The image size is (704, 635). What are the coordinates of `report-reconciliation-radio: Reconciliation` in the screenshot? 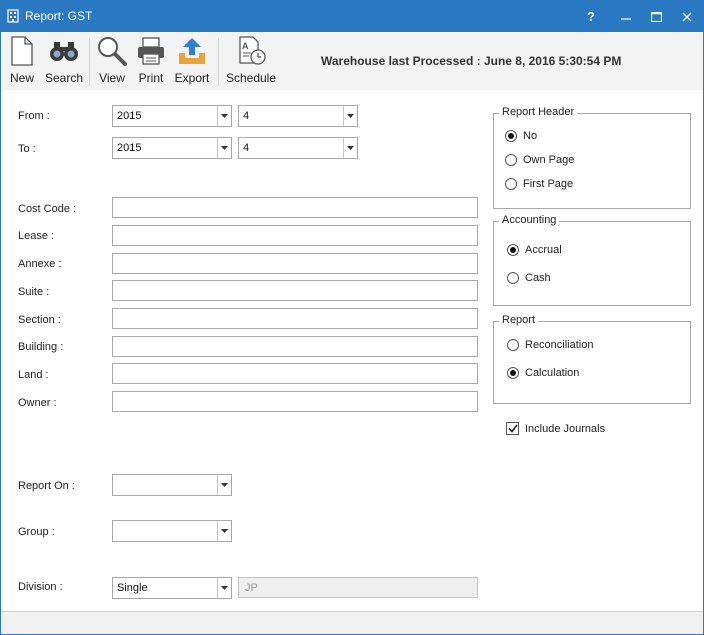 It's located at (550, 345).